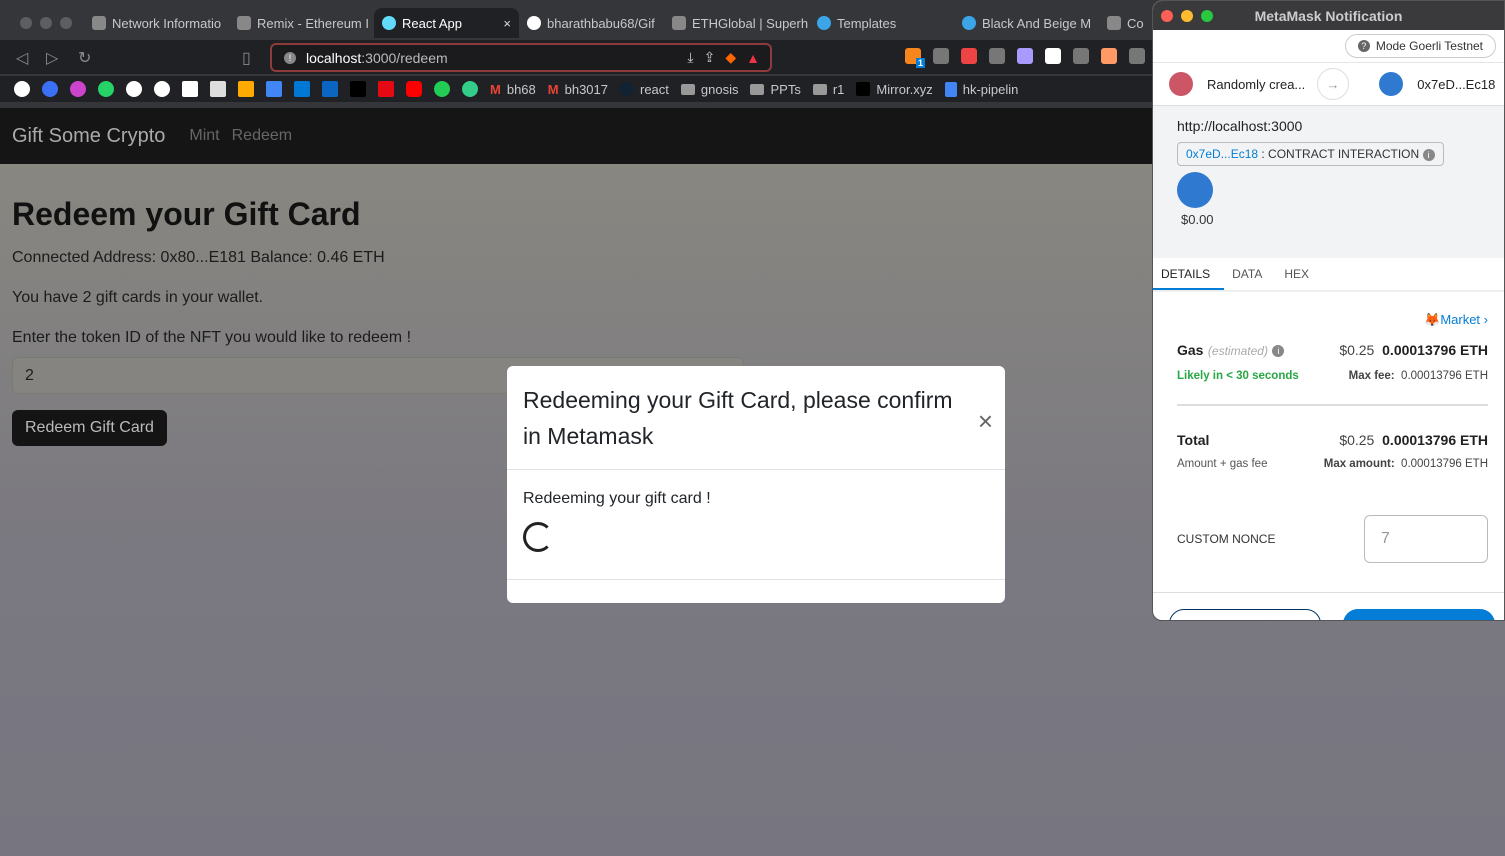 This screenshot has height=856, width=1505. I want to click on linkedin-icon, so click(330, 89).